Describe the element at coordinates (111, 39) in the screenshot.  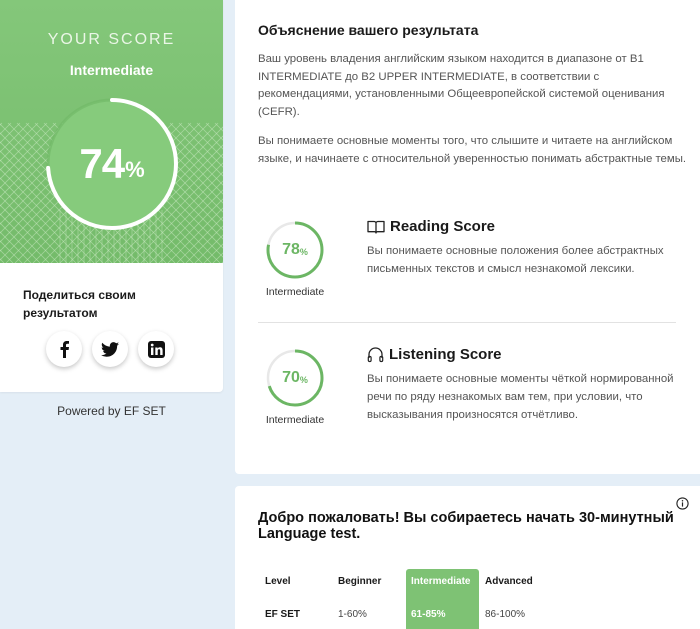
I see `your-score-heading: YOUR SCORE` at that location.